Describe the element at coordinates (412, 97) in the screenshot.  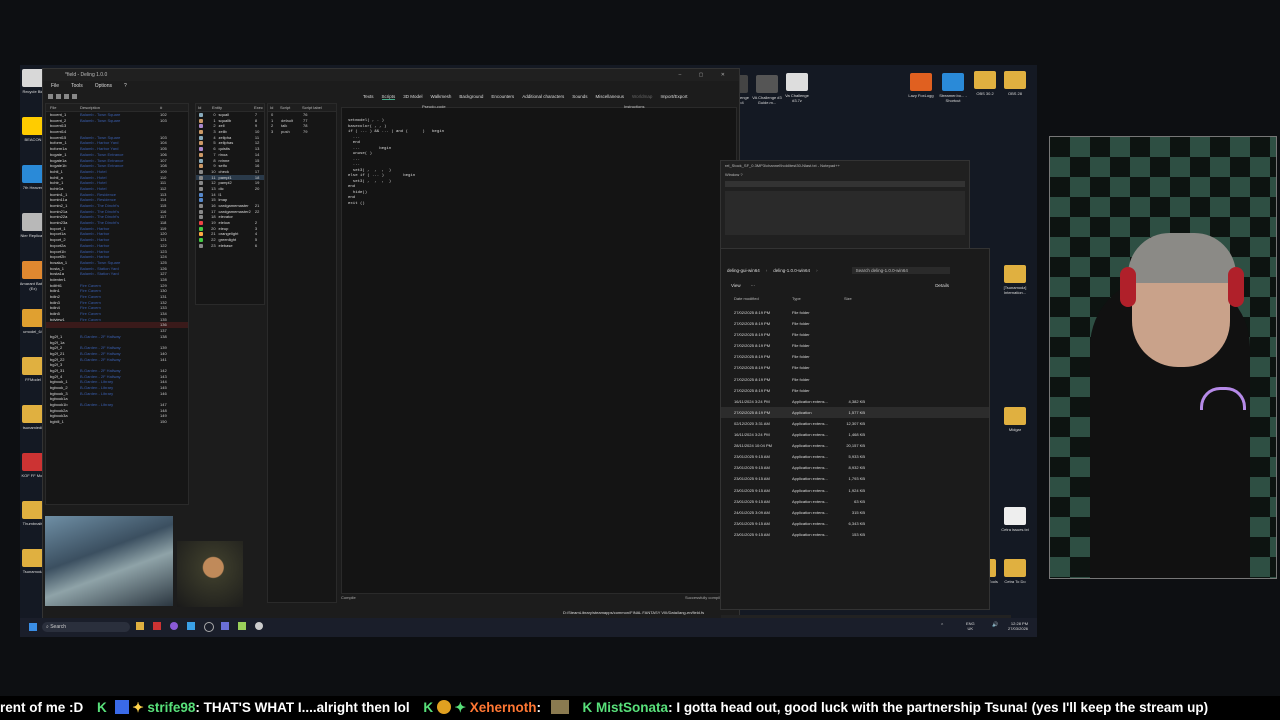
I see `tab-3d-model: 3D Model` at that location.